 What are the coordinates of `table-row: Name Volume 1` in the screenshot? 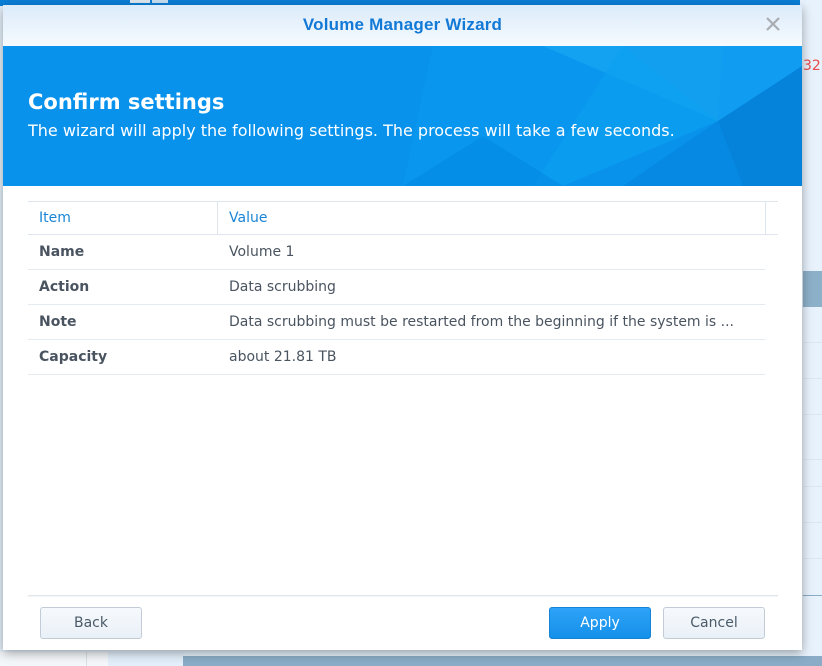 It's located at (396, 252).